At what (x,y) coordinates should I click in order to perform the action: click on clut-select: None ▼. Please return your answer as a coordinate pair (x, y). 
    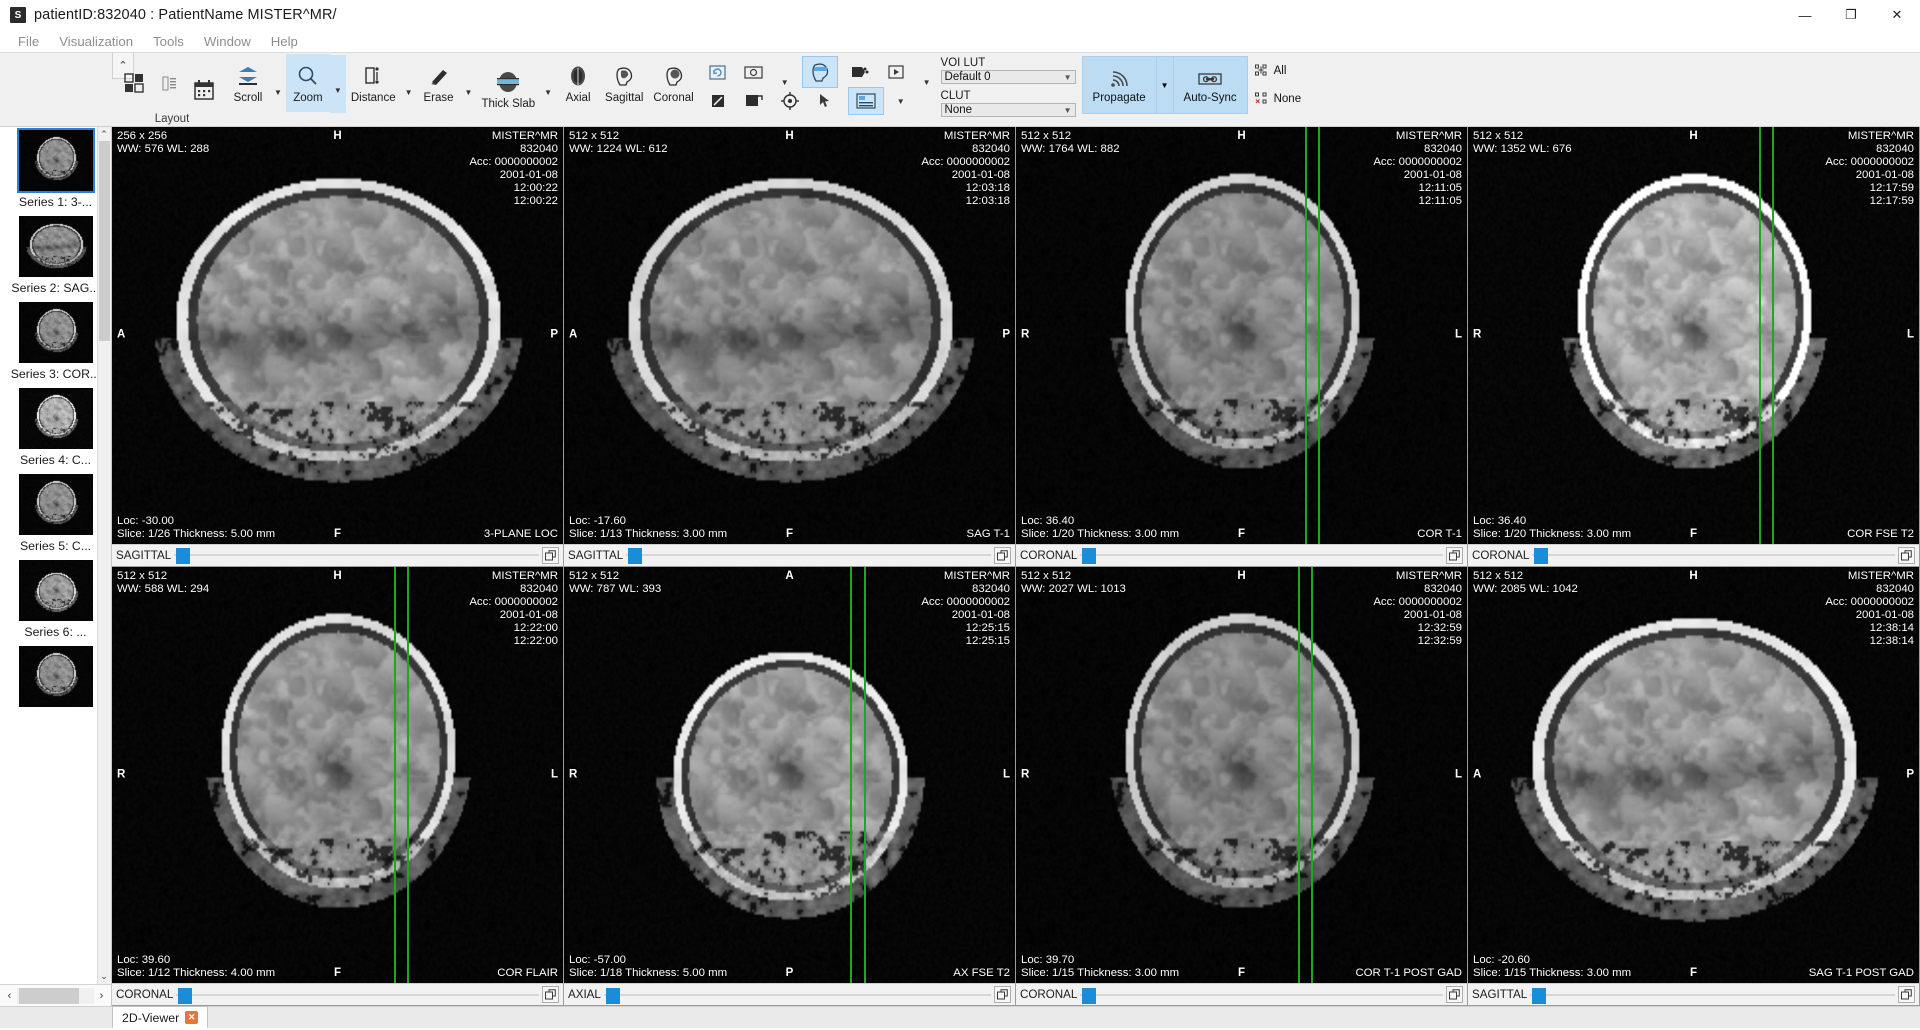
    Looking at the image, I should click on (1008, 110).